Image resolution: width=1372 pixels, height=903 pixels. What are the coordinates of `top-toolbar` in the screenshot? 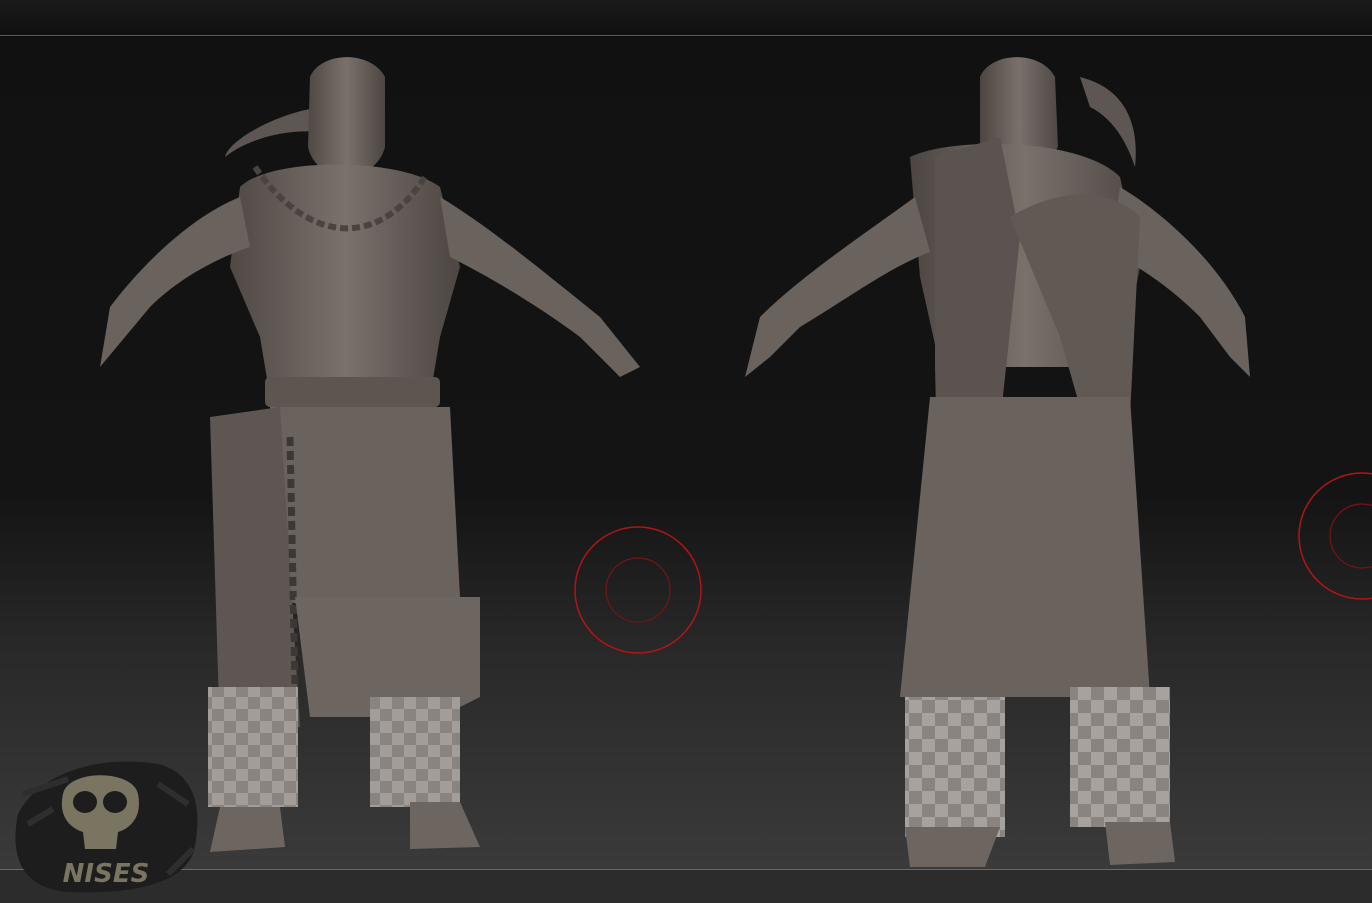 It's located at (686, 18).